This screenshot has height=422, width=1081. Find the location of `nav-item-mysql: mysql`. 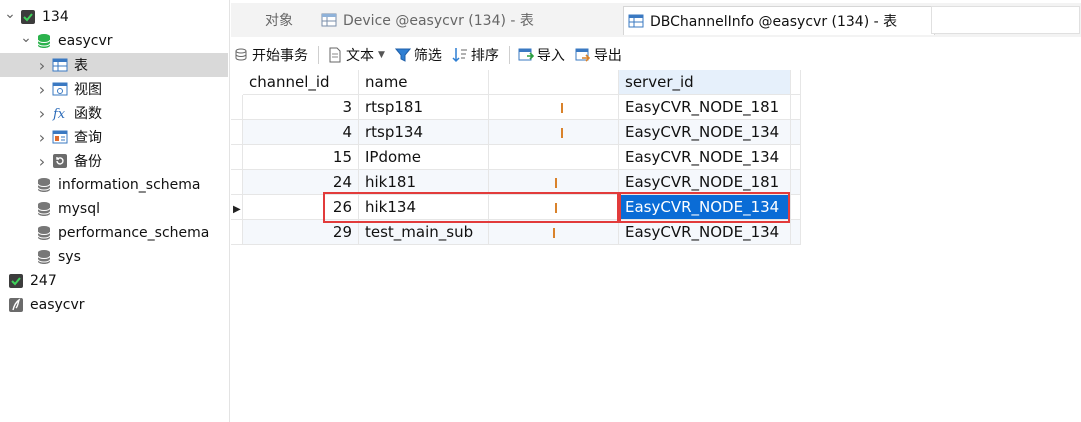

nav-item-mysql: mysql is located at coordinates (114, 209).